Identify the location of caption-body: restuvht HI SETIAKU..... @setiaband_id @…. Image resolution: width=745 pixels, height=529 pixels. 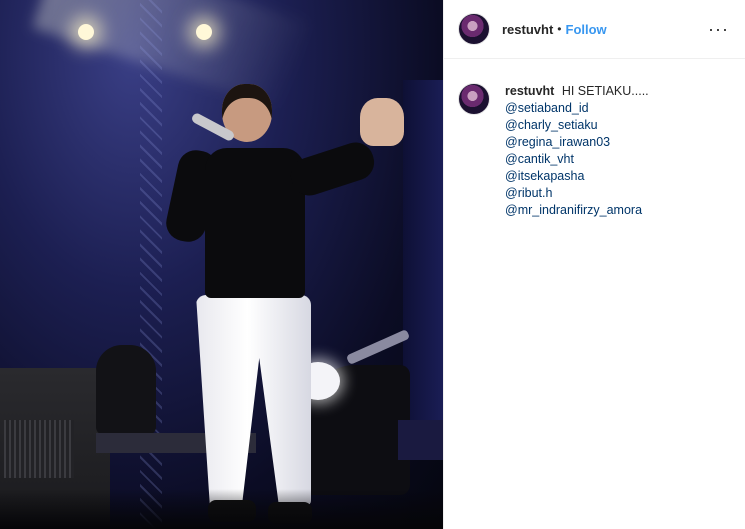
(617, 151).